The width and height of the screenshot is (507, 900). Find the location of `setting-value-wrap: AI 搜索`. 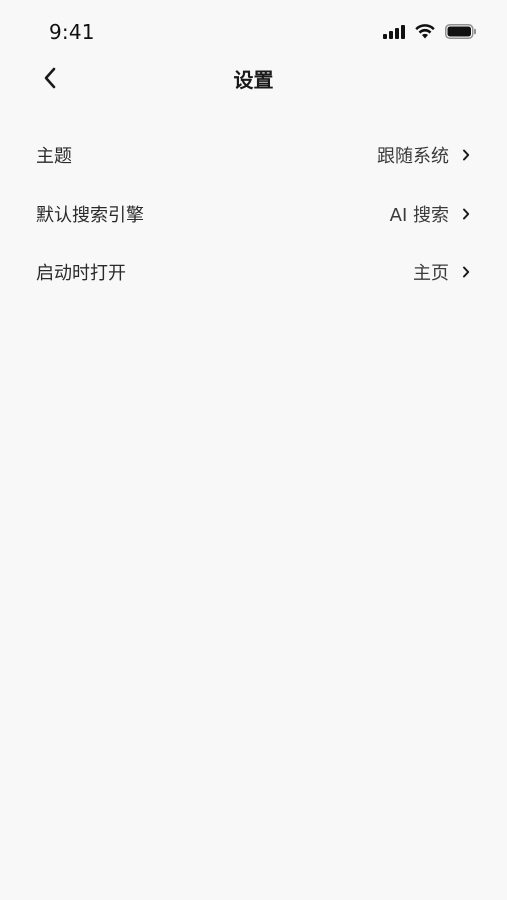

setting-value-wrap: AI 搜索 is located at coordinates (430, 214).